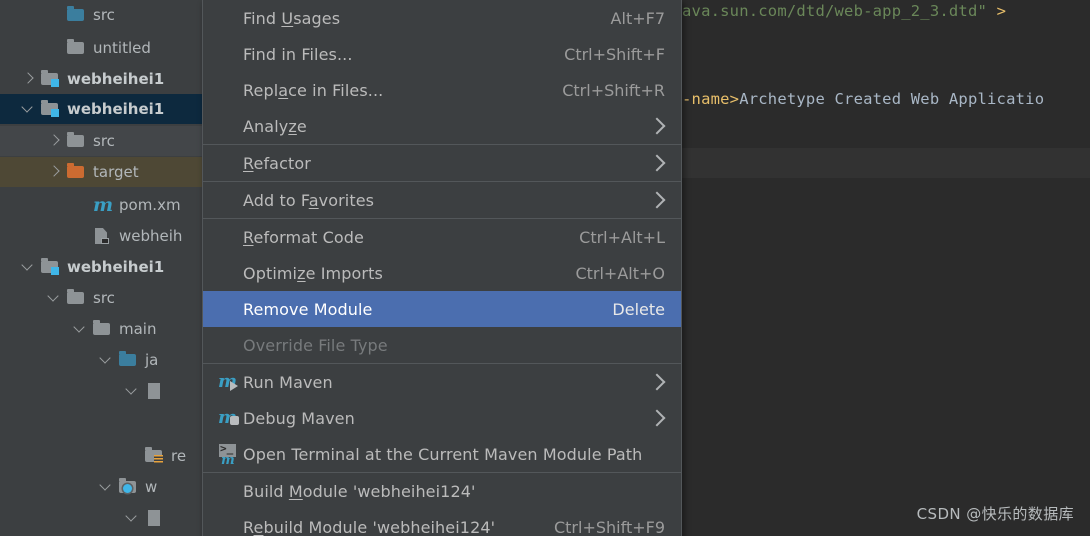 The width and height of the screenshot is (1090, 536). I want to click on menu-item: Analyze, so click(442, 126).